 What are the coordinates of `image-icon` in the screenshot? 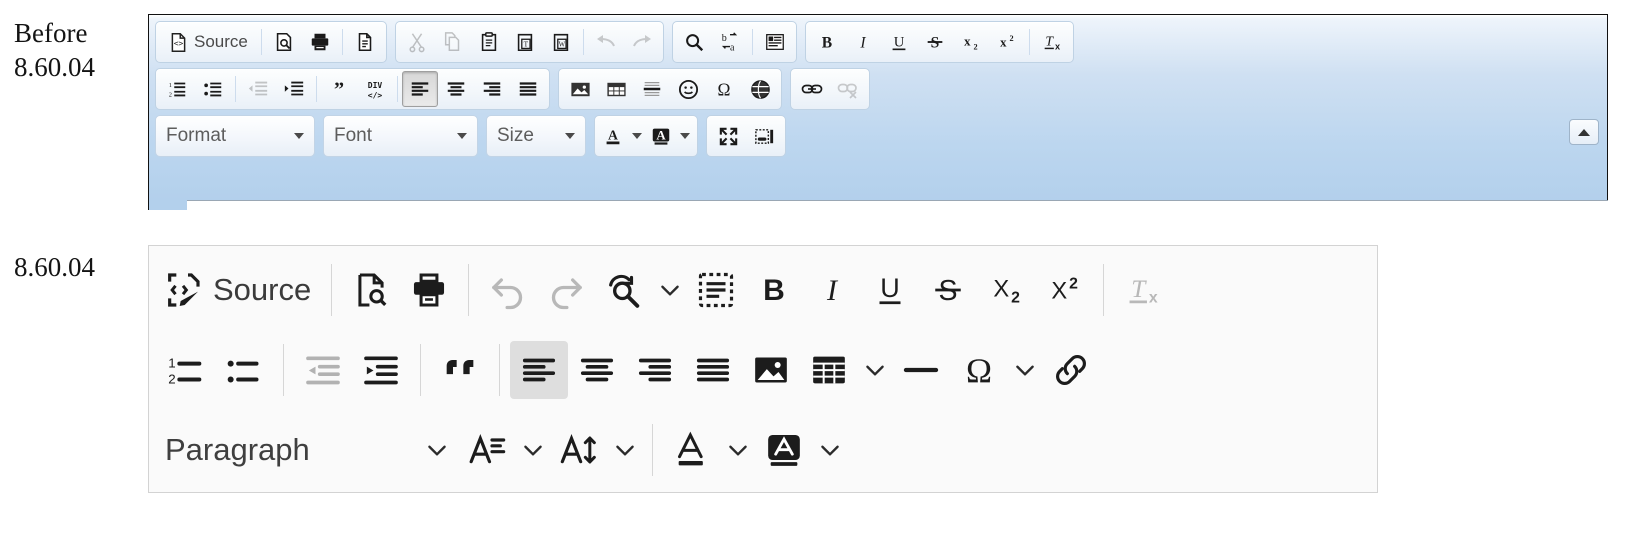 It's located at (580, 89).